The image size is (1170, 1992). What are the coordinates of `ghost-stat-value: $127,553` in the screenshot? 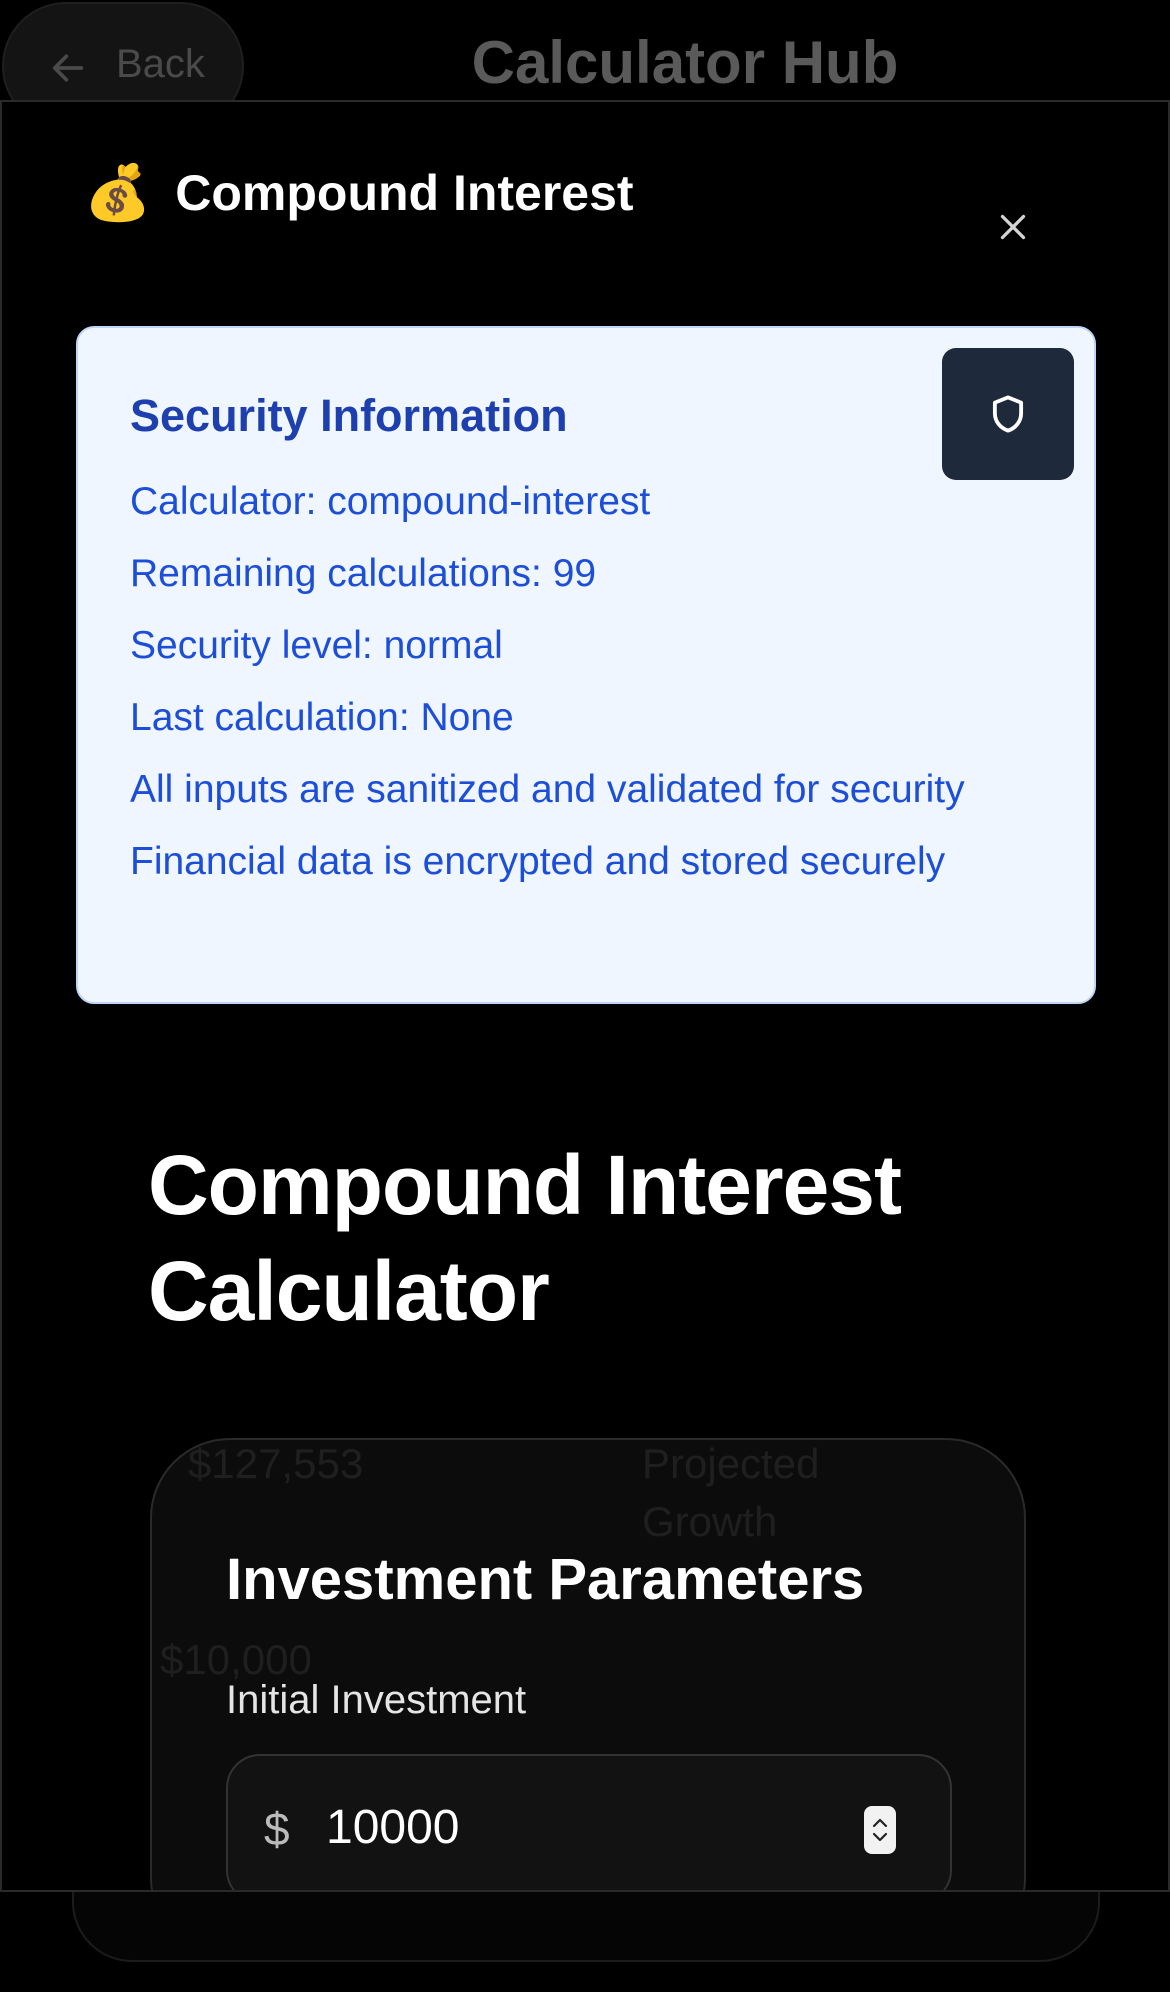 It's located at (276, 1463).